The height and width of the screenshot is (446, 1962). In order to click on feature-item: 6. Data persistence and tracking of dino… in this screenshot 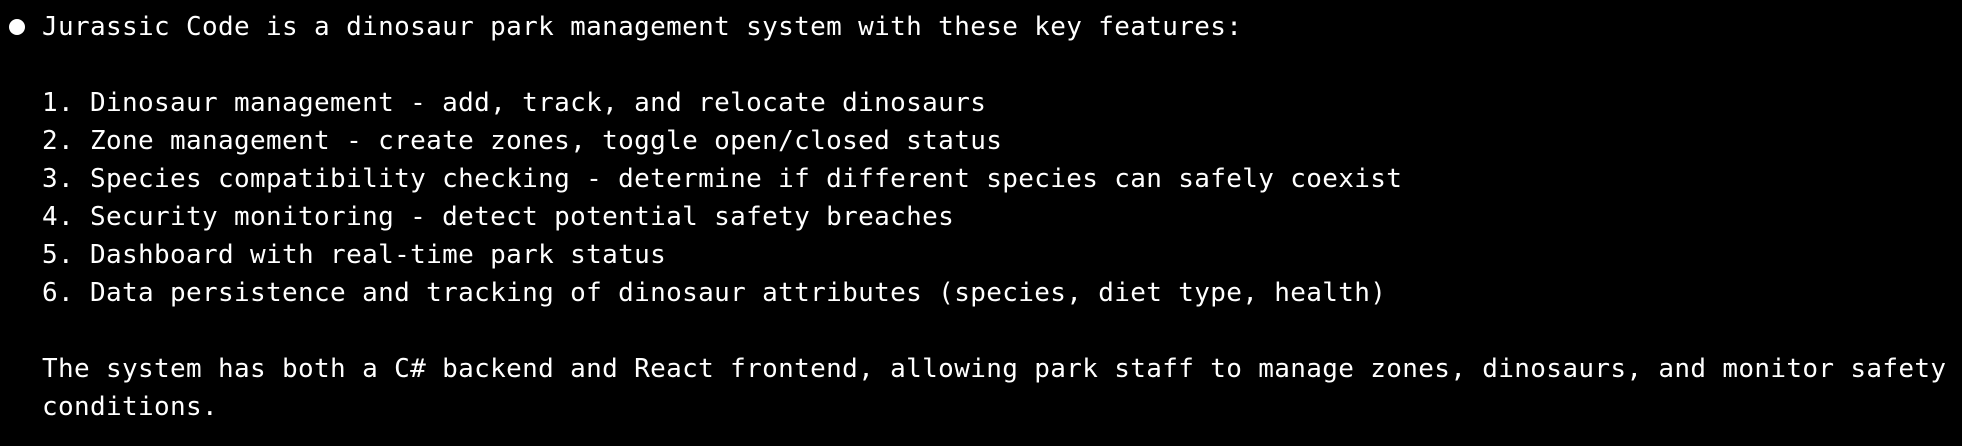, I will do `click(714, 293)`.